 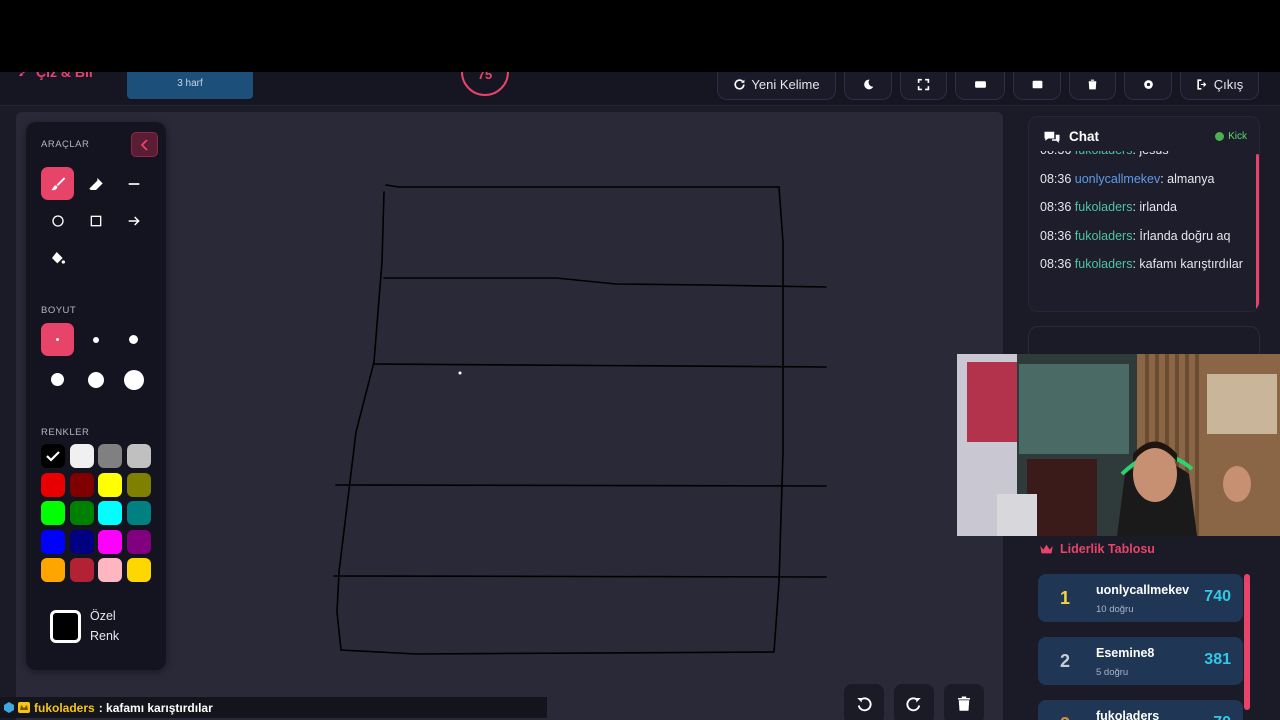 I want to click on leaderboard-row: 3 fukoladers 70, so click(x=1140, y=710).